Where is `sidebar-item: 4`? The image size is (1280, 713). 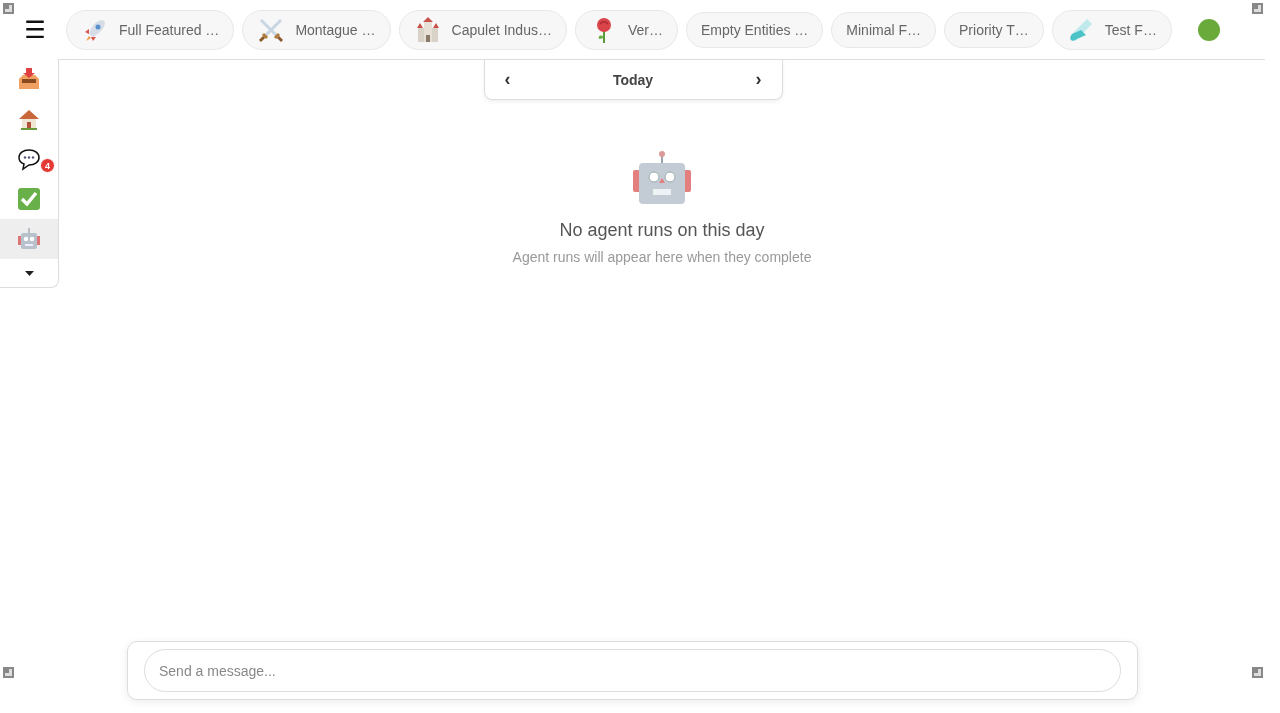 sidebar-item: 4 is located at coordinates (29, 159).